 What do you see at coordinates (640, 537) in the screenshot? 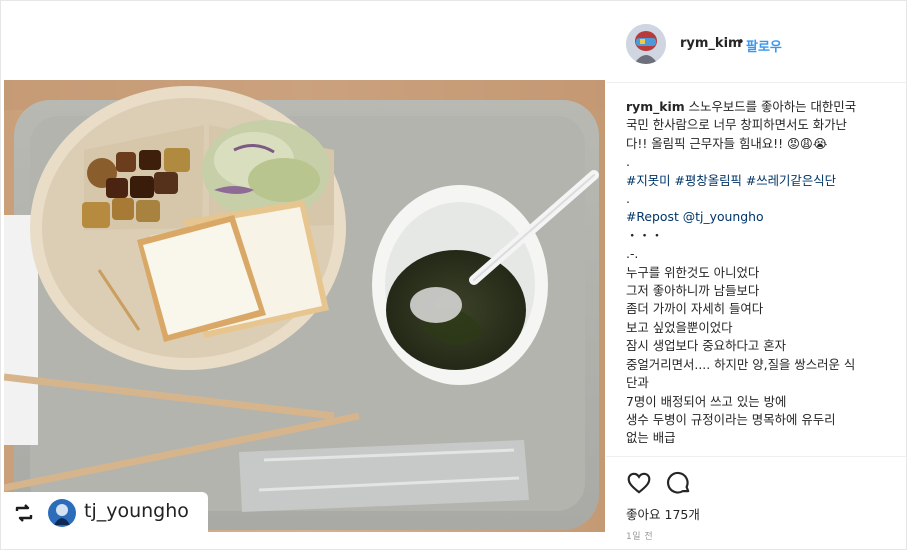
I see `post-time: 1일 전` at bounding box center [640, 537].